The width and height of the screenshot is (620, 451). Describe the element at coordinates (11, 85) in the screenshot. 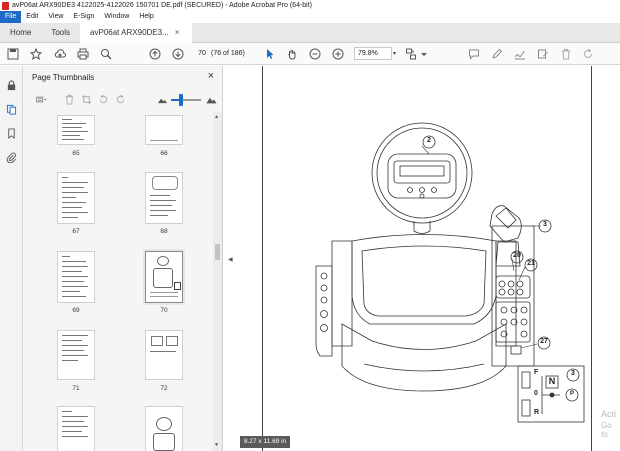

I see `security-lock-icon` at that location.